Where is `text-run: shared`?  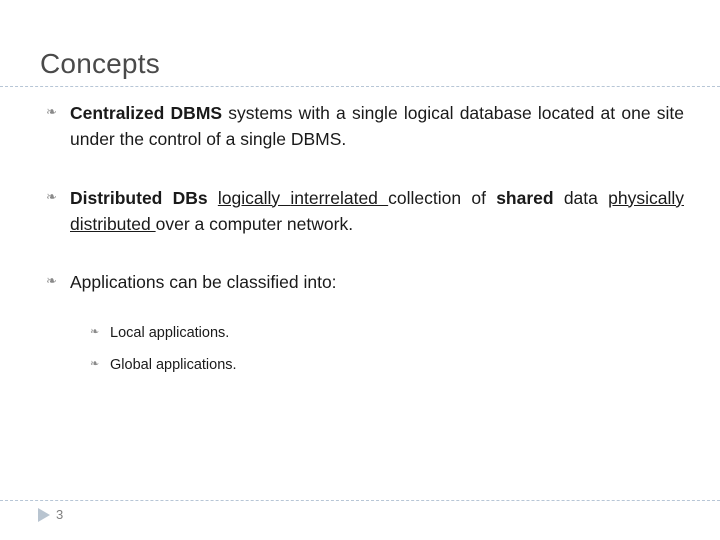 text-run: shared is located at coordinates (530, 197).